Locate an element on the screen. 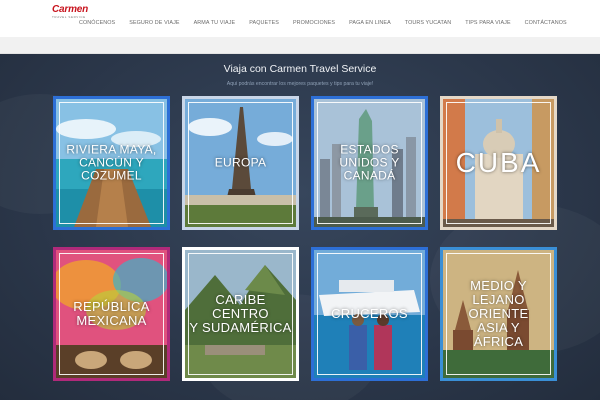 The height and width of the screenshot is (400, 600). carmen-logo: Carmen TRAVEL SERVICE is located at coordinates (75, 12).